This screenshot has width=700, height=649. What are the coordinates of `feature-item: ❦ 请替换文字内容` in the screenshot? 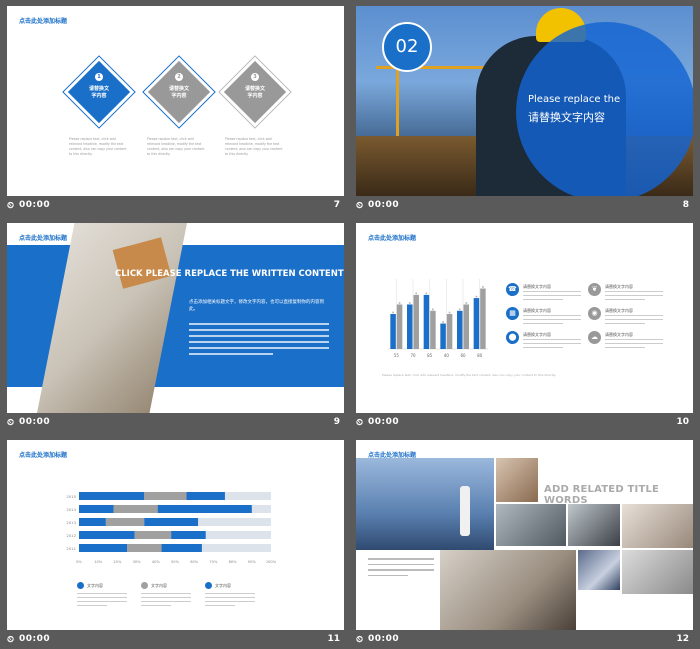 It's located at (628, 294).